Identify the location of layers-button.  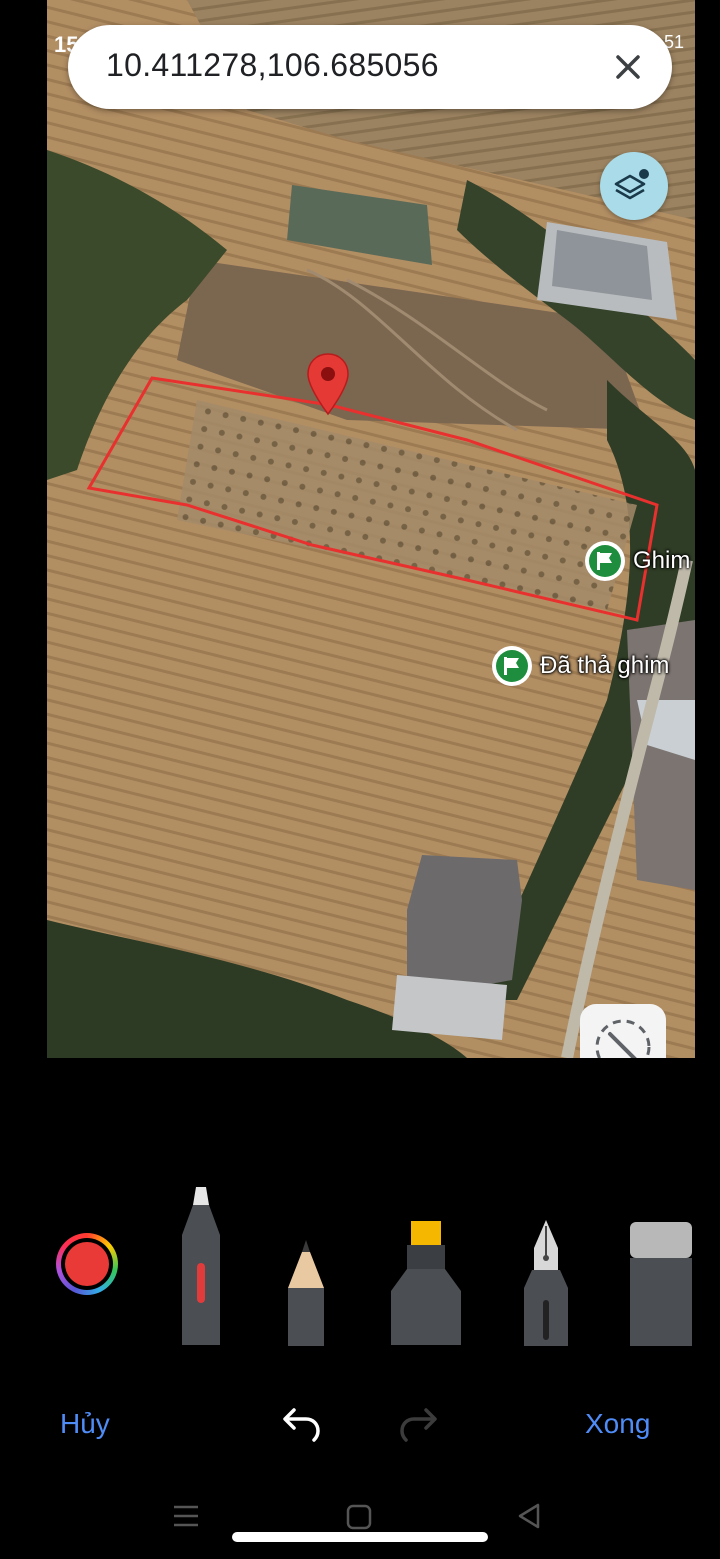
(634, 186).